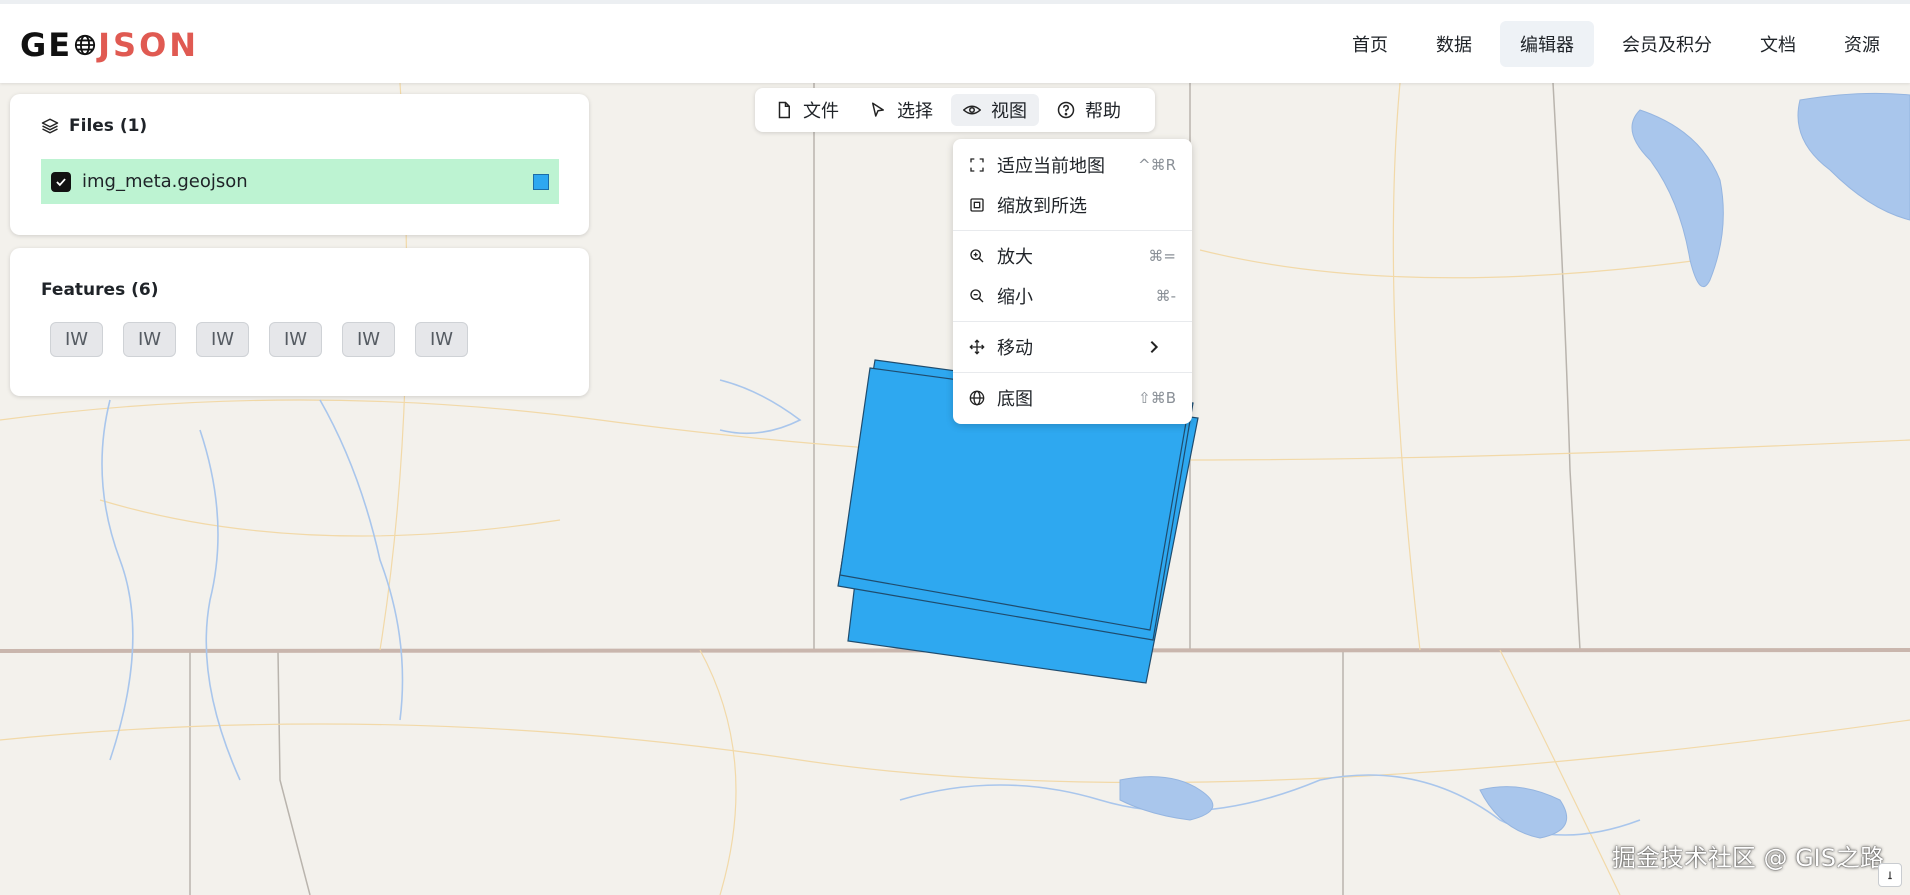 Image resolution: width=1910 pixels, height=895 pixels. What do you see at coordinates (149, 45) in the screenshot?
I see `logo-text-json: JSON` at bounding box center [149, 45].